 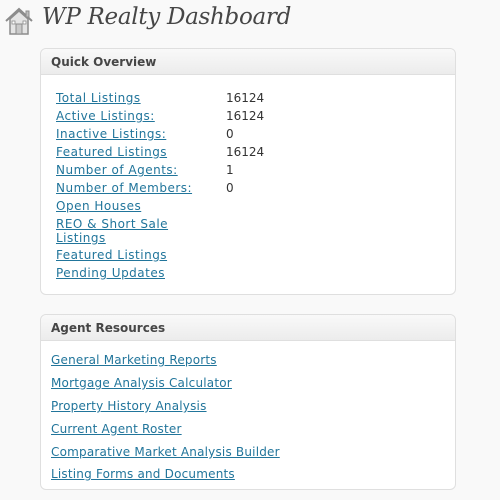 I want to click on total-listings-value: 16124, so click(x=245, y=98).